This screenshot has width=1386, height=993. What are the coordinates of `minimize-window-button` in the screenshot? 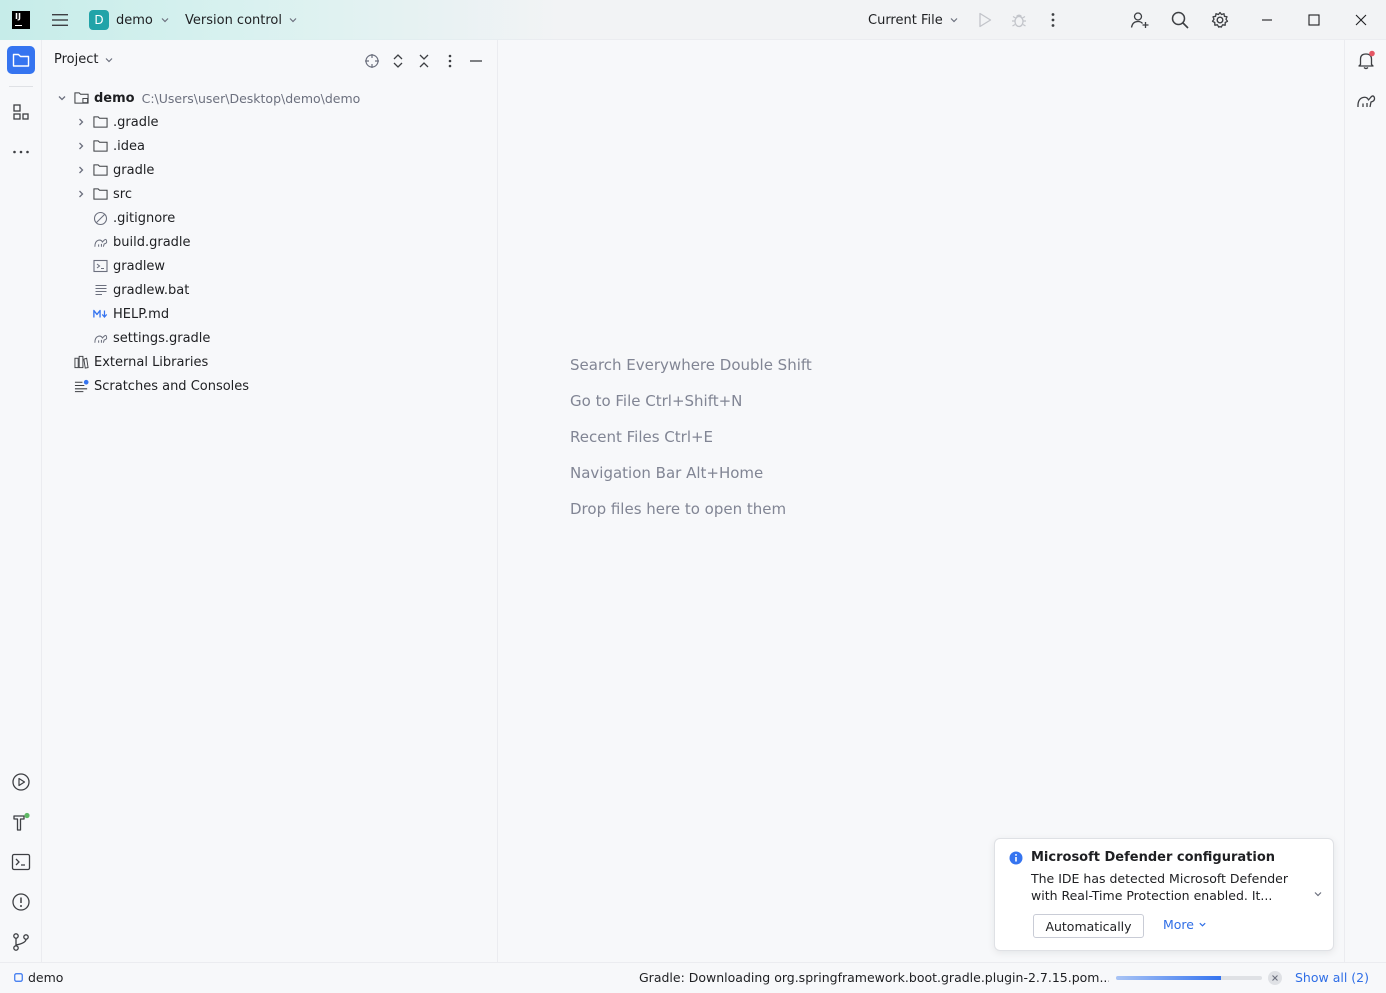 It's located at (1267, 20).